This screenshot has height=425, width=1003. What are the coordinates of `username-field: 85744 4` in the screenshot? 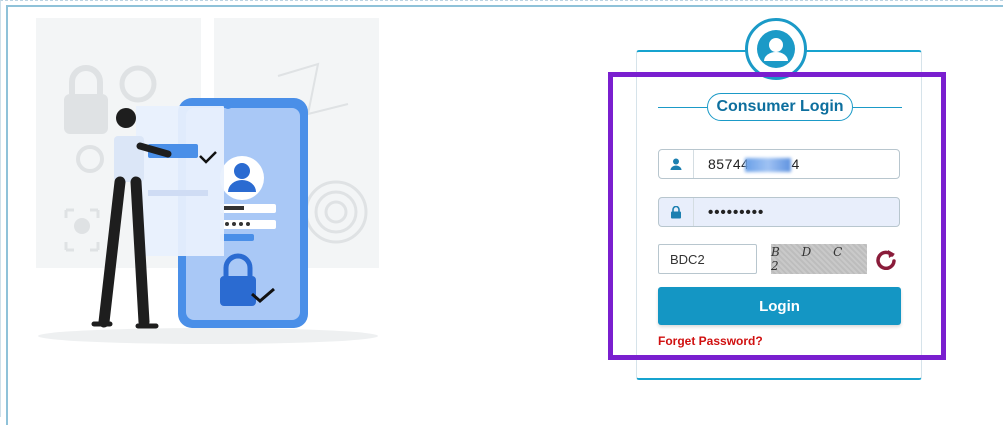 It's located at (779, 164).